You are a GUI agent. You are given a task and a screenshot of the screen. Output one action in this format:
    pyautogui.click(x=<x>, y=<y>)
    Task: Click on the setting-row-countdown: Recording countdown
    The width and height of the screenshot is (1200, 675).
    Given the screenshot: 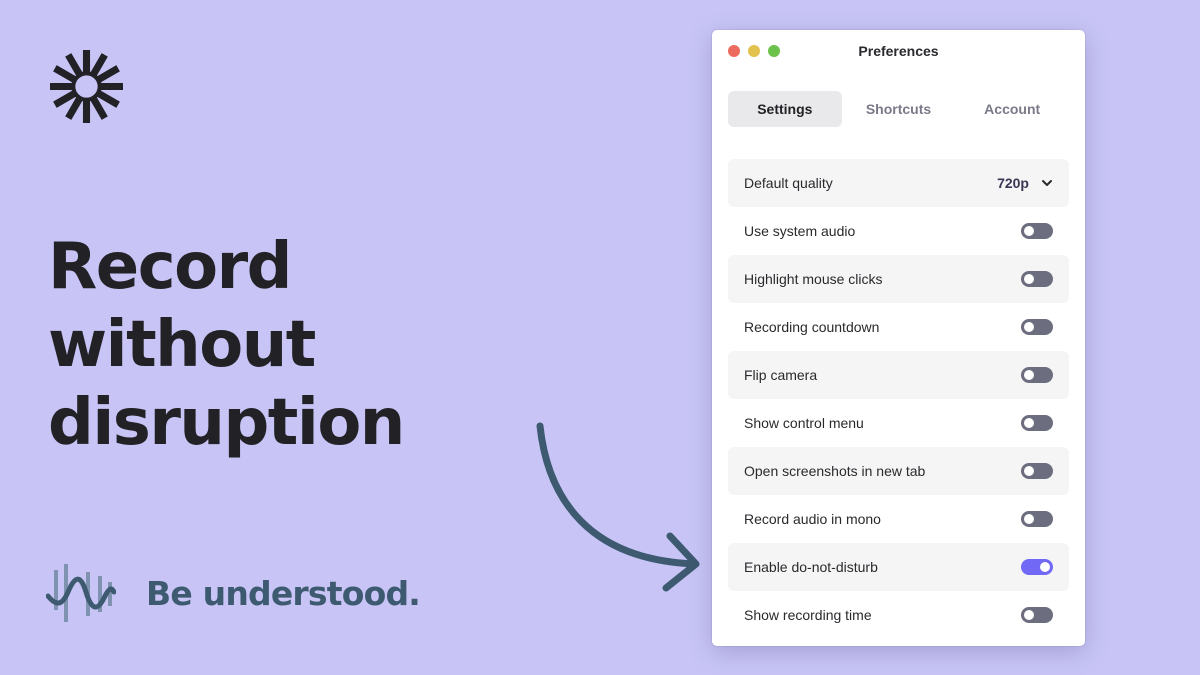 What is the action you would take?
    pyautogui.click(x=898, y=327)
    